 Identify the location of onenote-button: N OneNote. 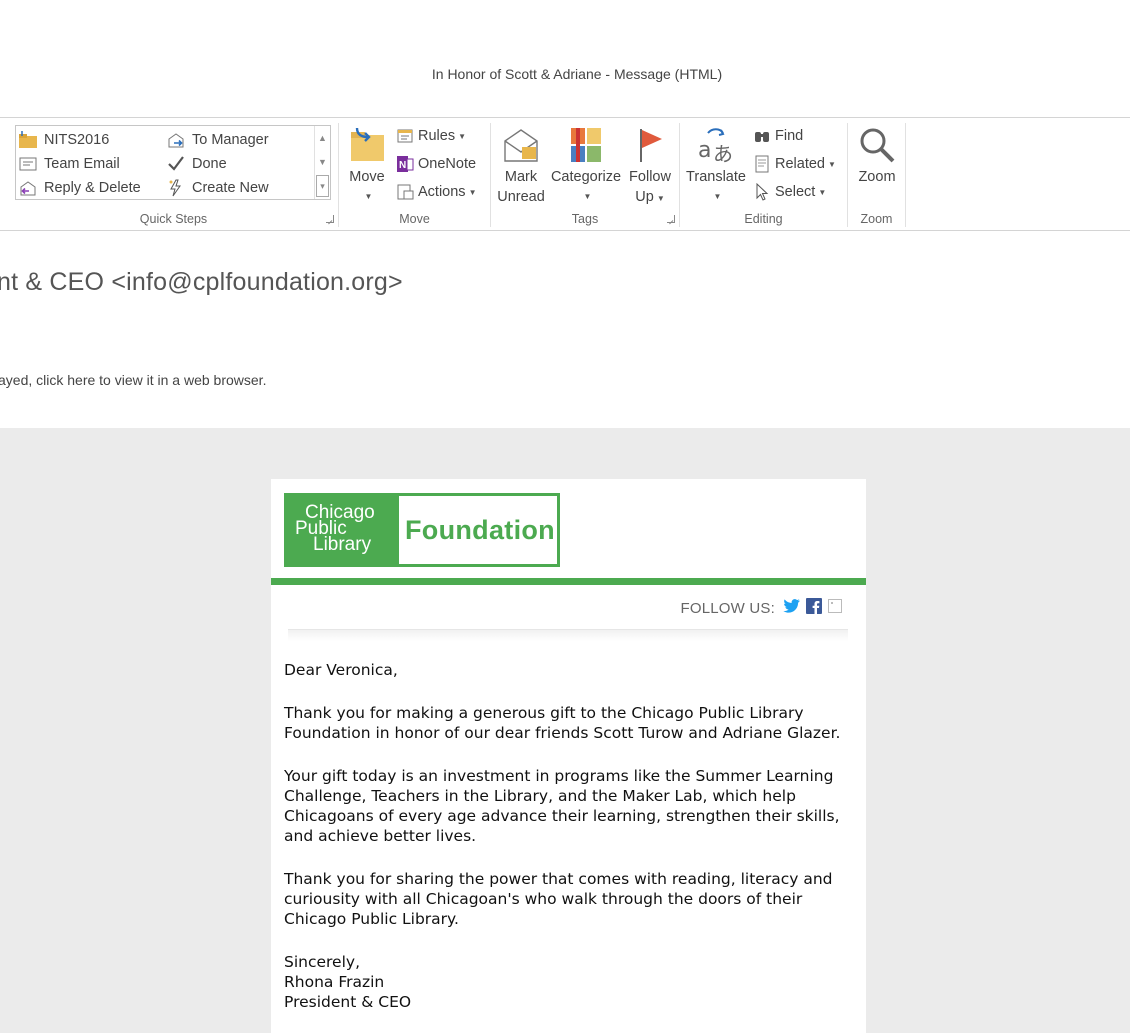
(436, 164).